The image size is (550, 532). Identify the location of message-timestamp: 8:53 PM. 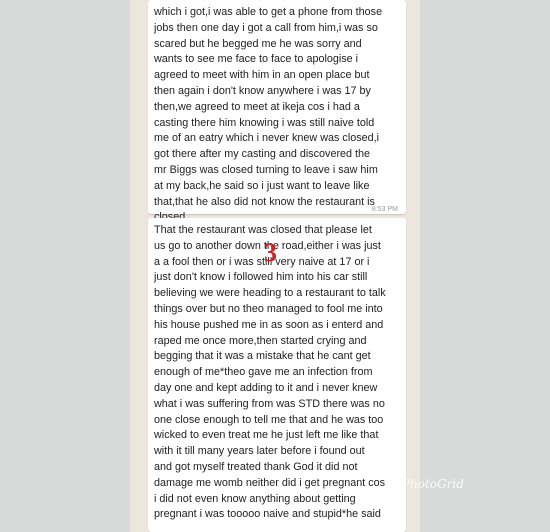
(384, 209).